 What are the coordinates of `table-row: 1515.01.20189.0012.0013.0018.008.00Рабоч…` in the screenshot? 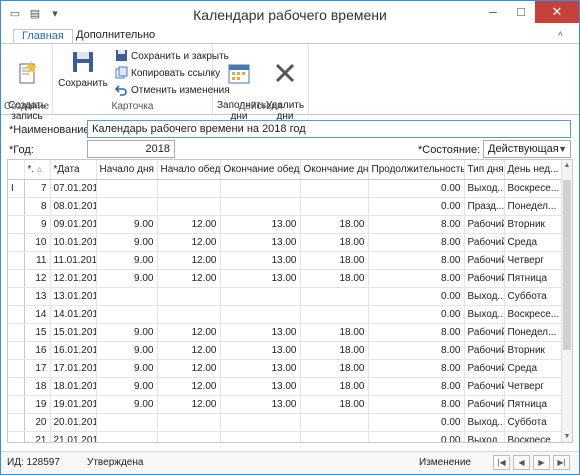 It's located at (286, 332).